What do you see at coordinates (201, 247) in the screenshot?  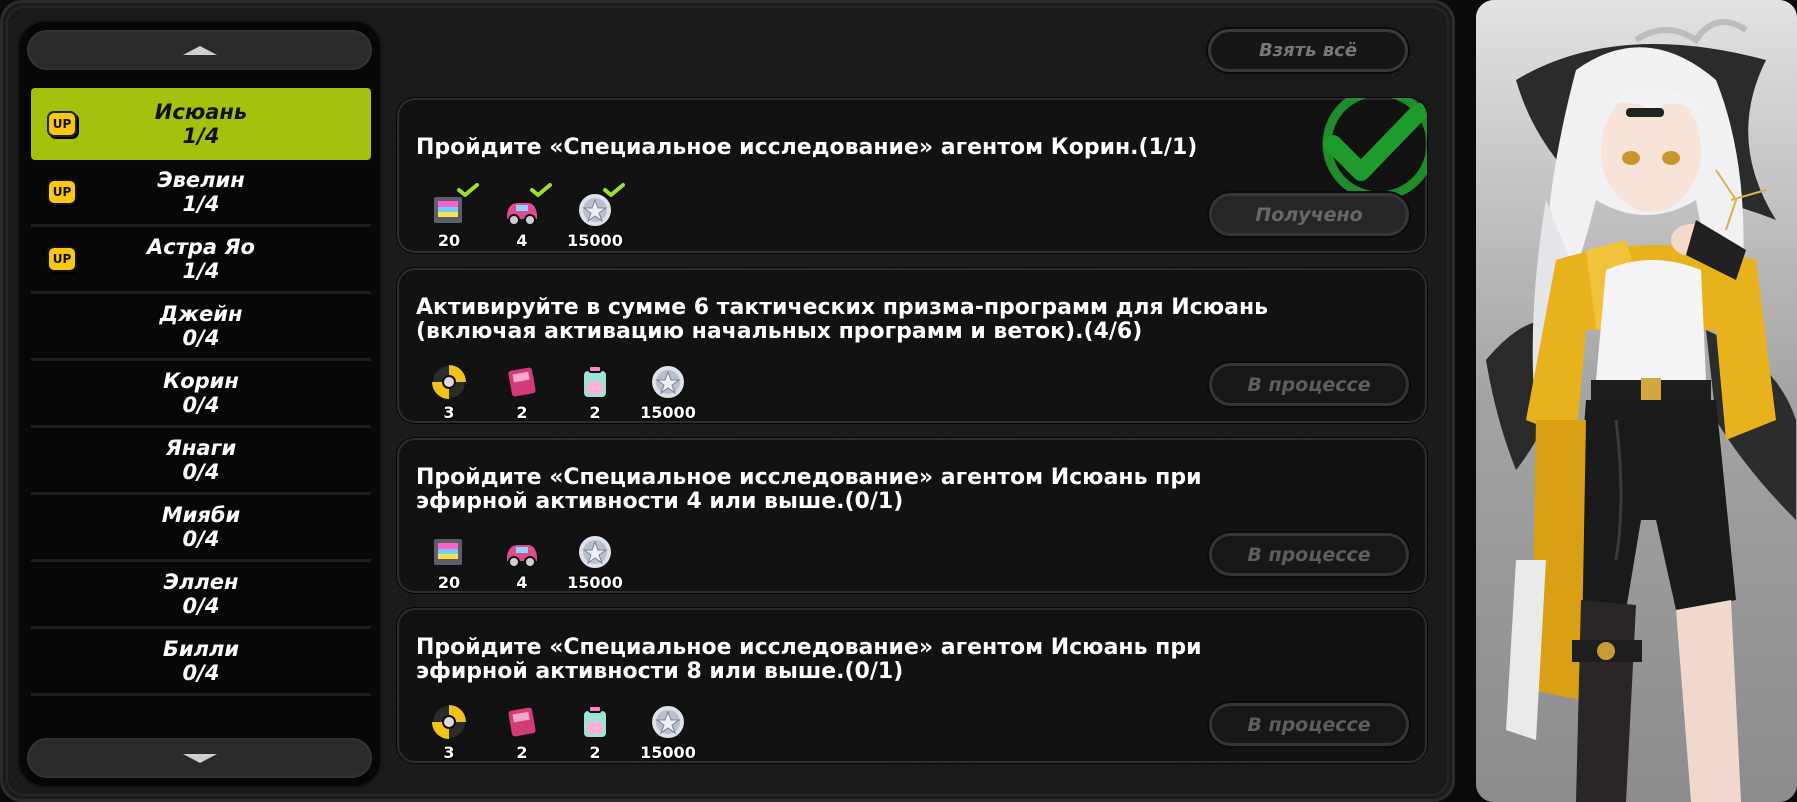 I see `agent-name: Астра Яо` at bounding box center [201, 247].